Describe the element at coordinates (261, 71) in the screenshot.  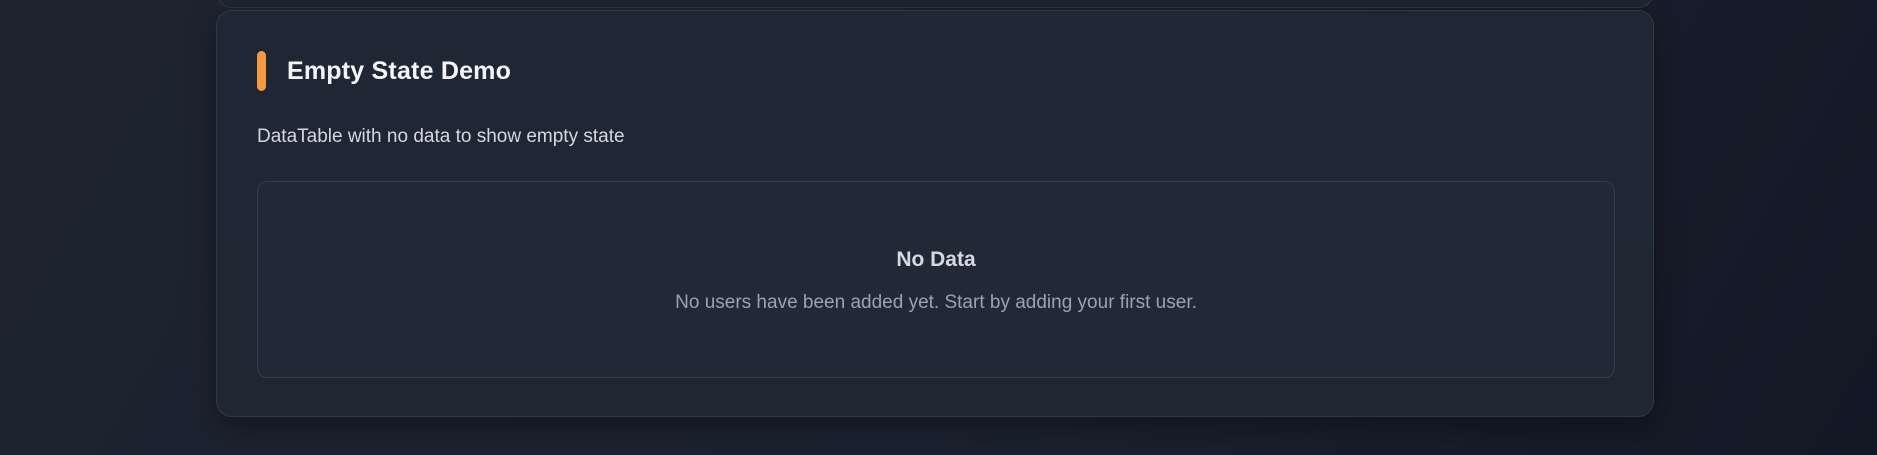
I see `accent-bar` at that location.